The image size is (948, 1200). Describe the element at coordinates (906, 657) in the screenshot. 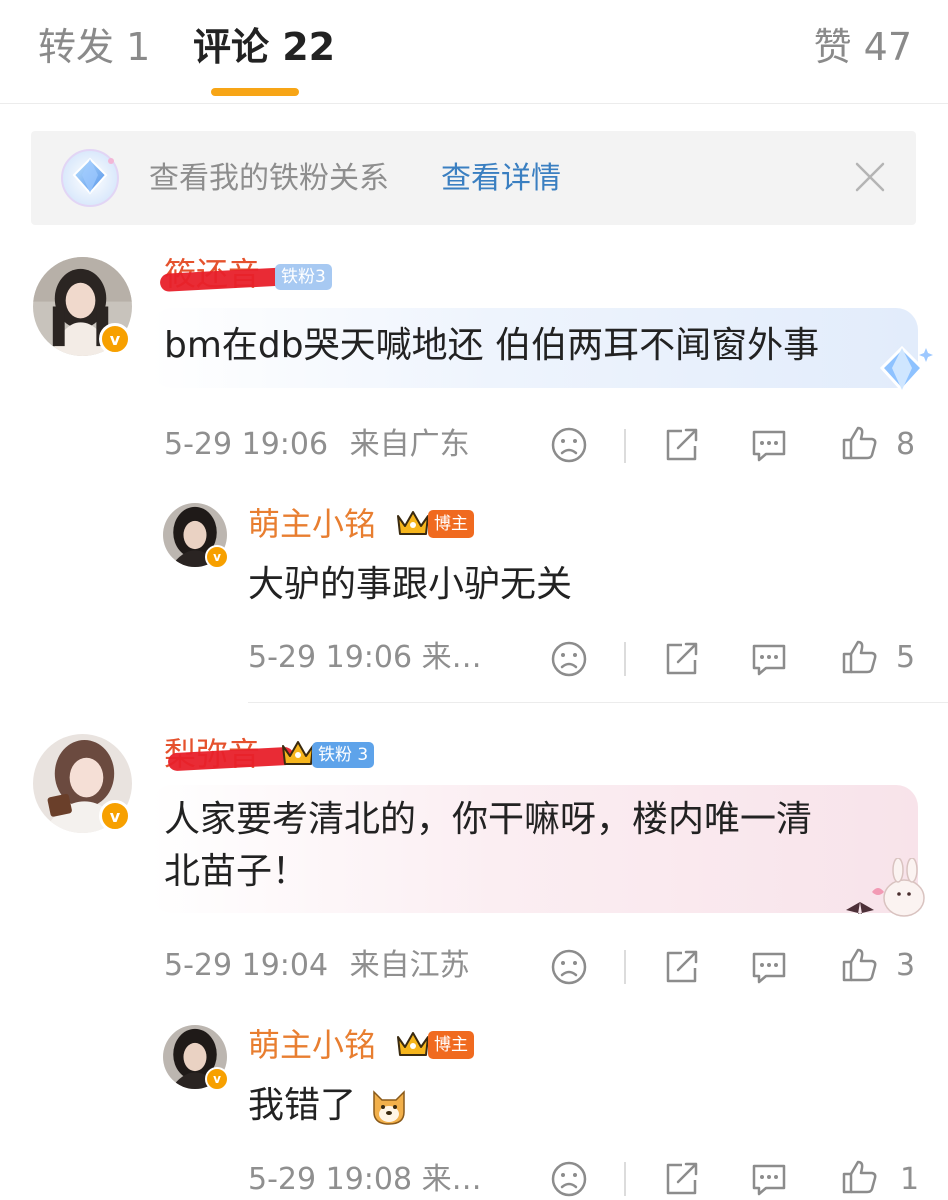

I see `like-count: 5` at that location.